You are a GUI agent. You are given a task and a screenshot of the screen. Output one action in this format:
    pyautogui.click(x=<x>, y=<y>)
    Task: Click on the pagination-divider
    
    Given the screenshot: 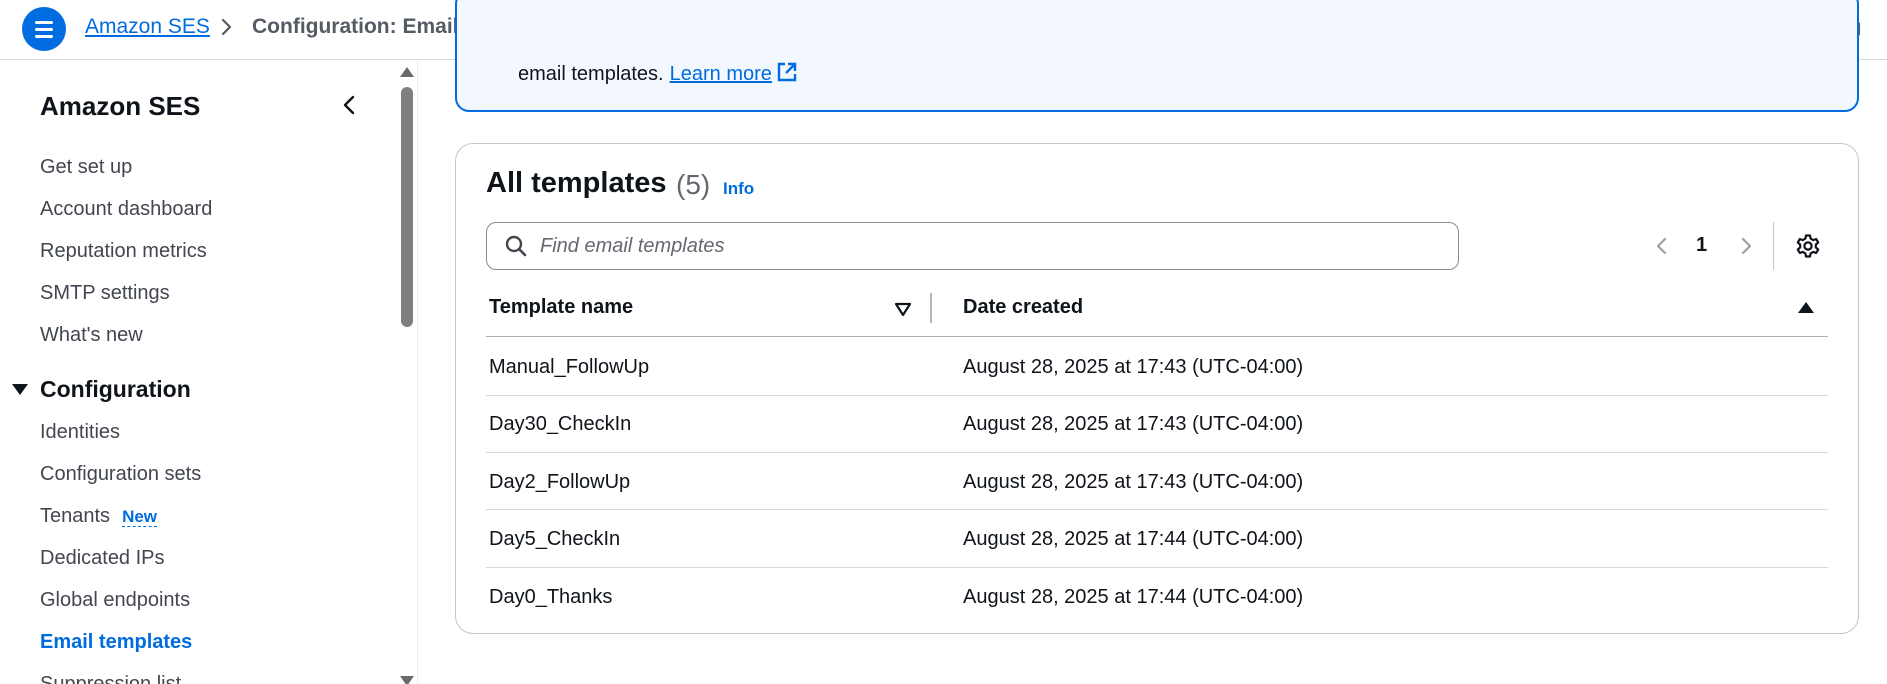 What is the action you would take?
    pyautogui.click(x=1773, y=246)
    